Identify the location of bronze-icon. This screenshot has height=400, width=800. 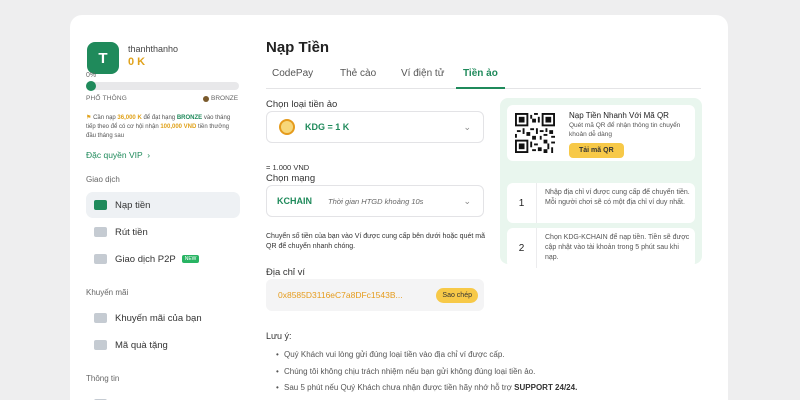
(206, 98).